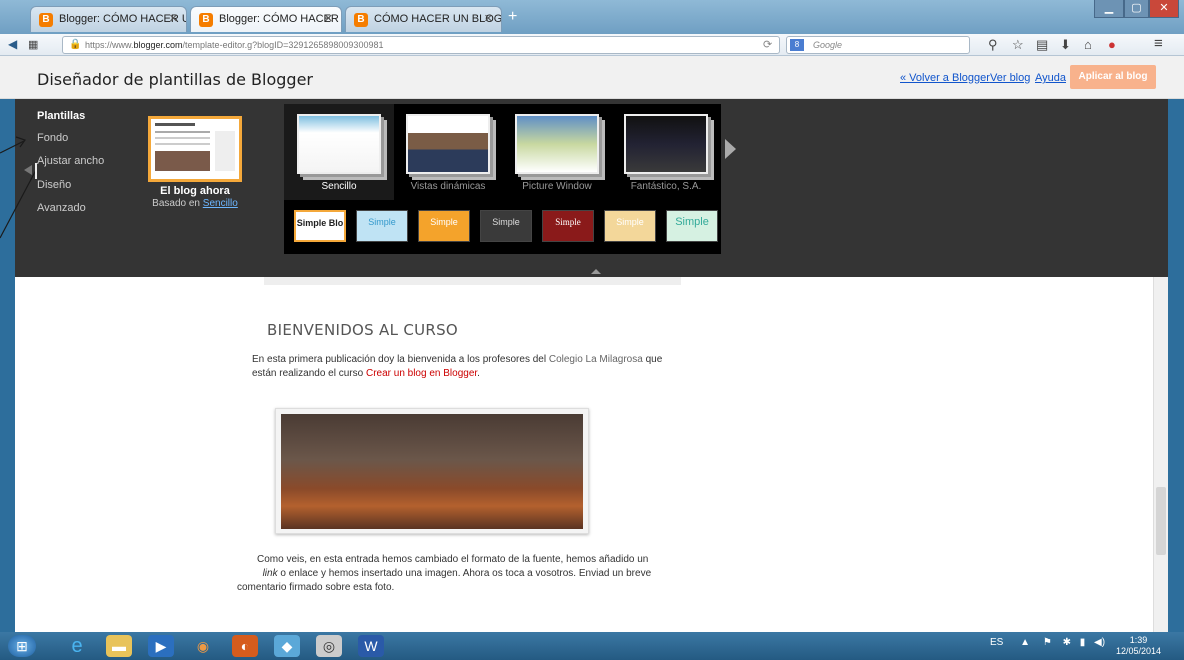  Describe the element at coordinates (1083, 642) in the screenshot. I see `signal-icon: ▮` at that location.